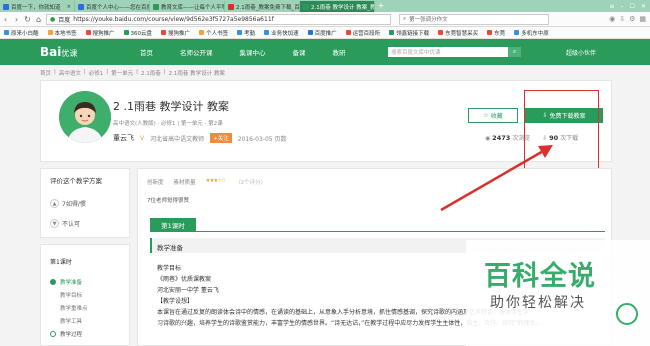 The width and height of the screenshot is (650, 346). What do you see at coordinates (45, 73) in the screenshot?
I see `breadcrumb-item: 首页` at bounding box center [45, 73].